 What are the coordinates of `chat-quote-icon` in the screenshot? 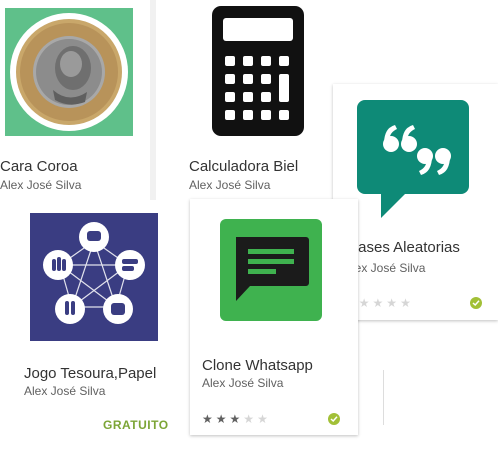 It's located at (413, 159).